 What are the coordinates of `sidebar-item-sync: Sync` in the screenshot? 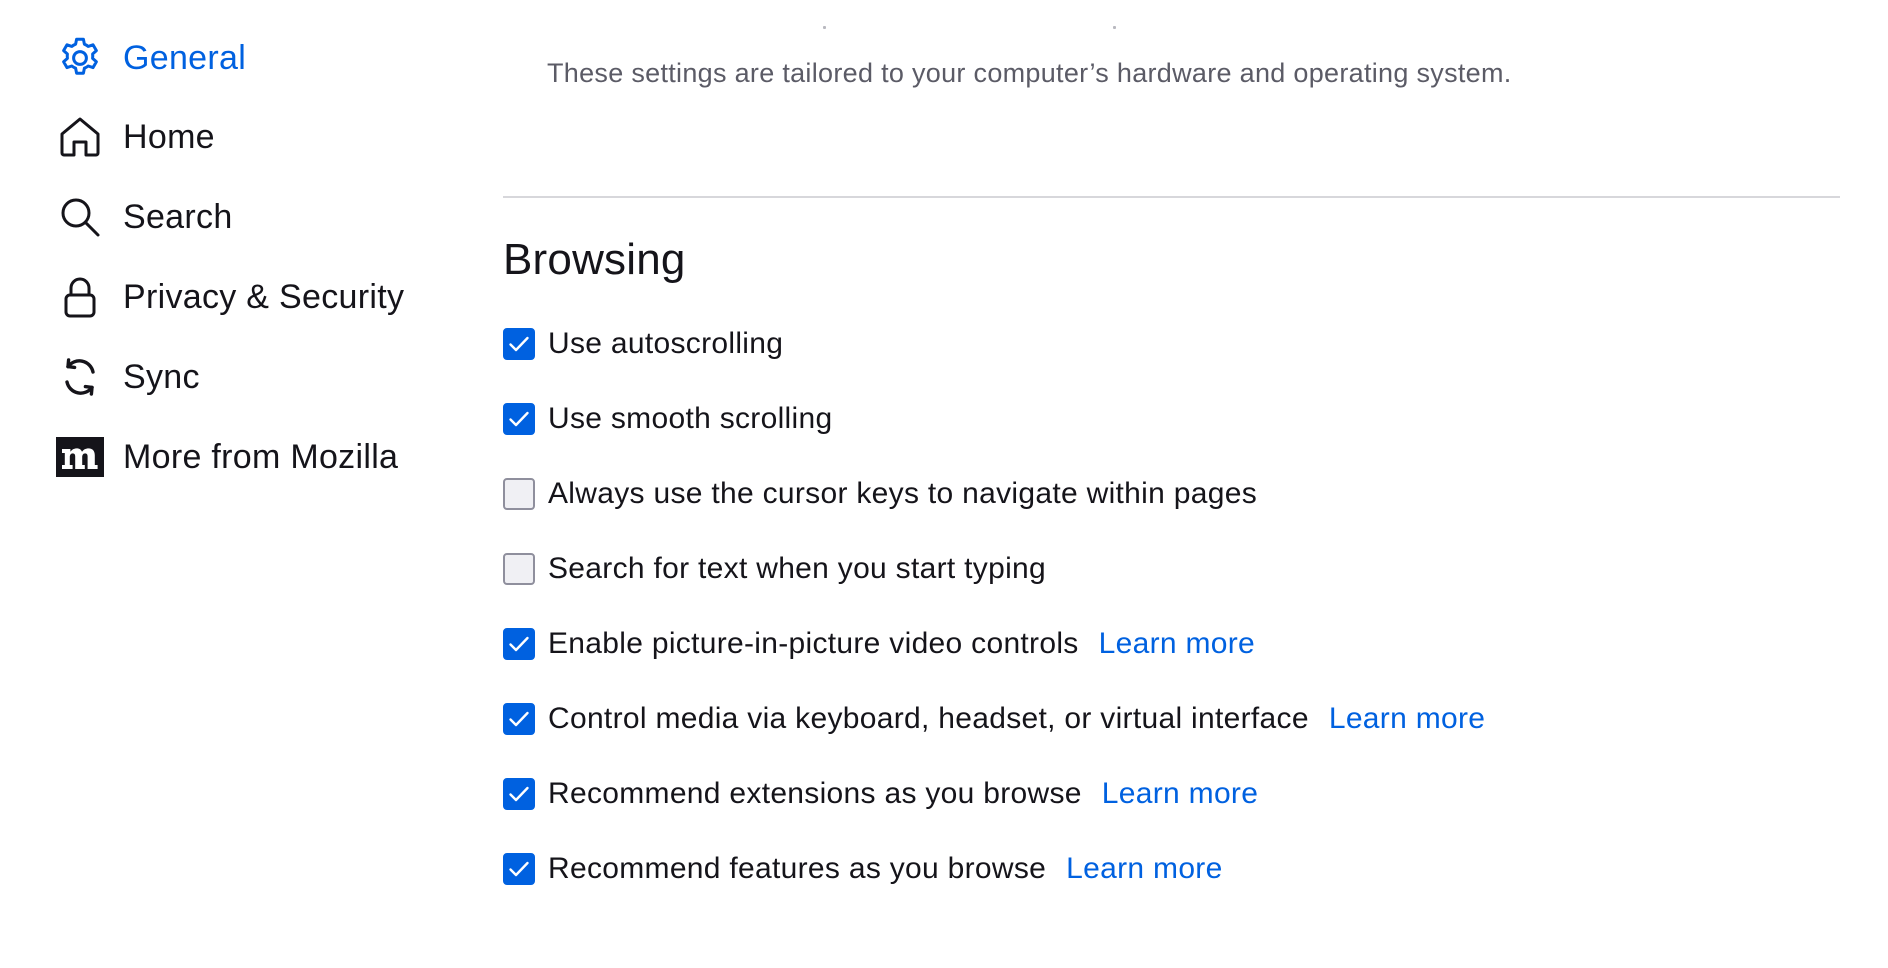 It's located at (127, 377).